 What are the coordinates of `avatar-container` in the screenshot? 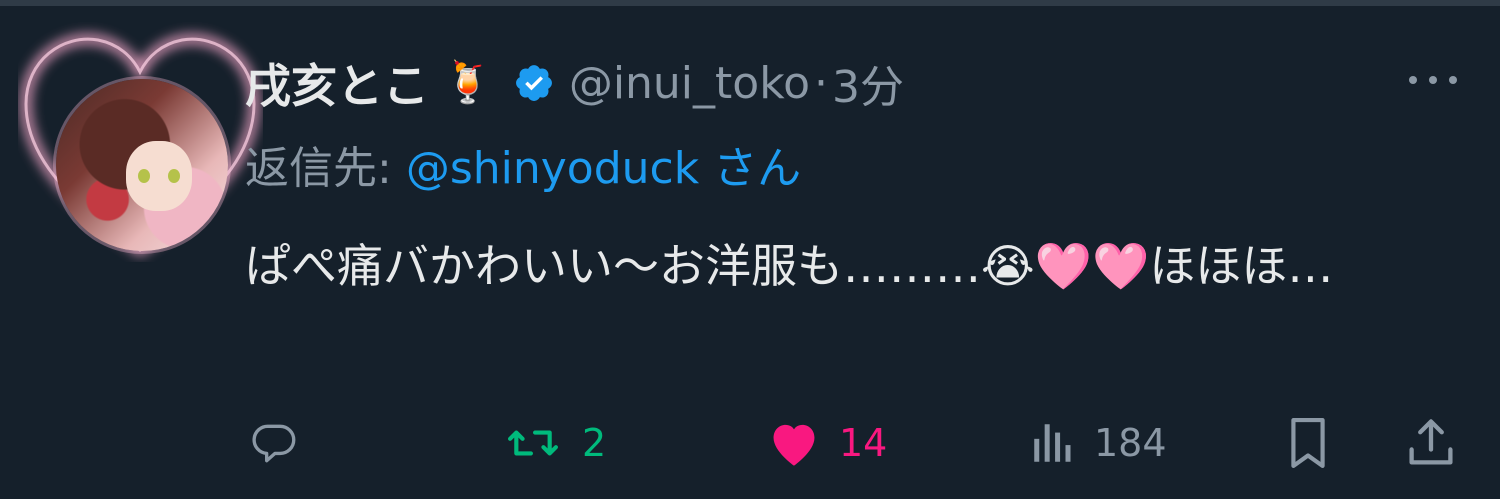 It's located at (140, 142).